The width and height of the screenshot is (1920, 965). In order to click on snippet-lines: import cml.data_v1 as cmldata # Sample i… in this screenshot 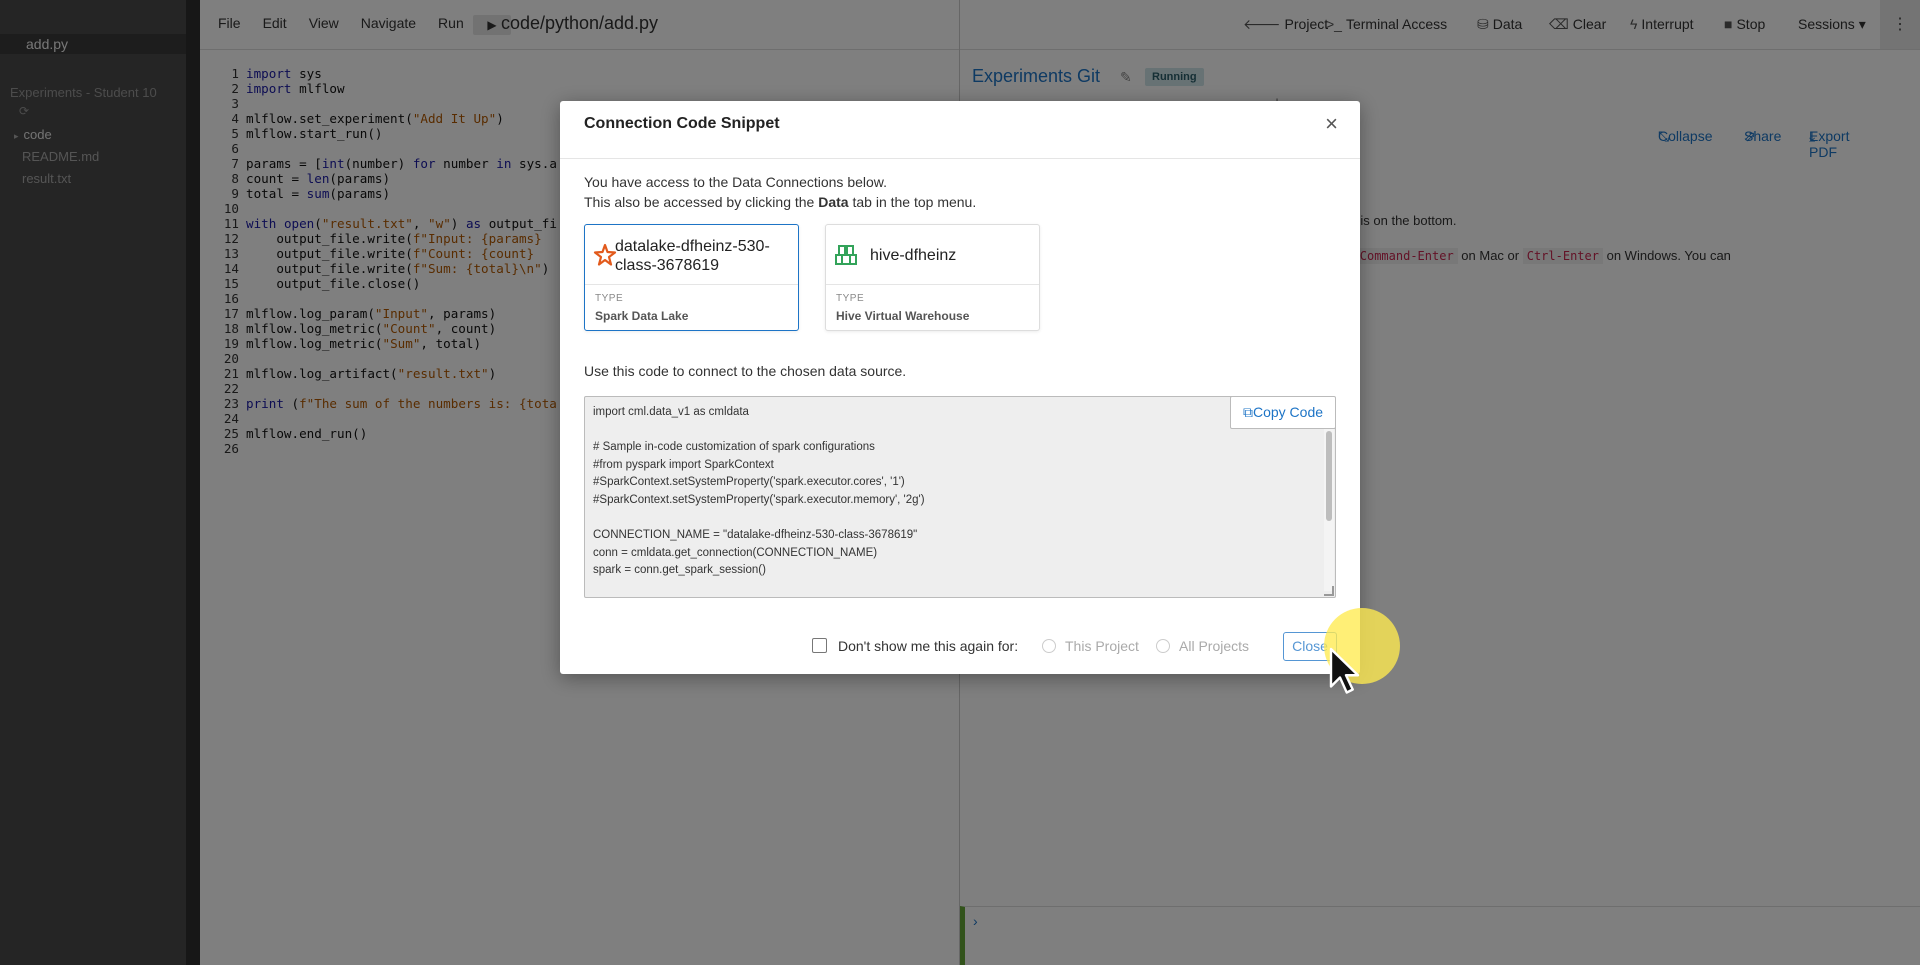, I will do `click(759, 492)`.